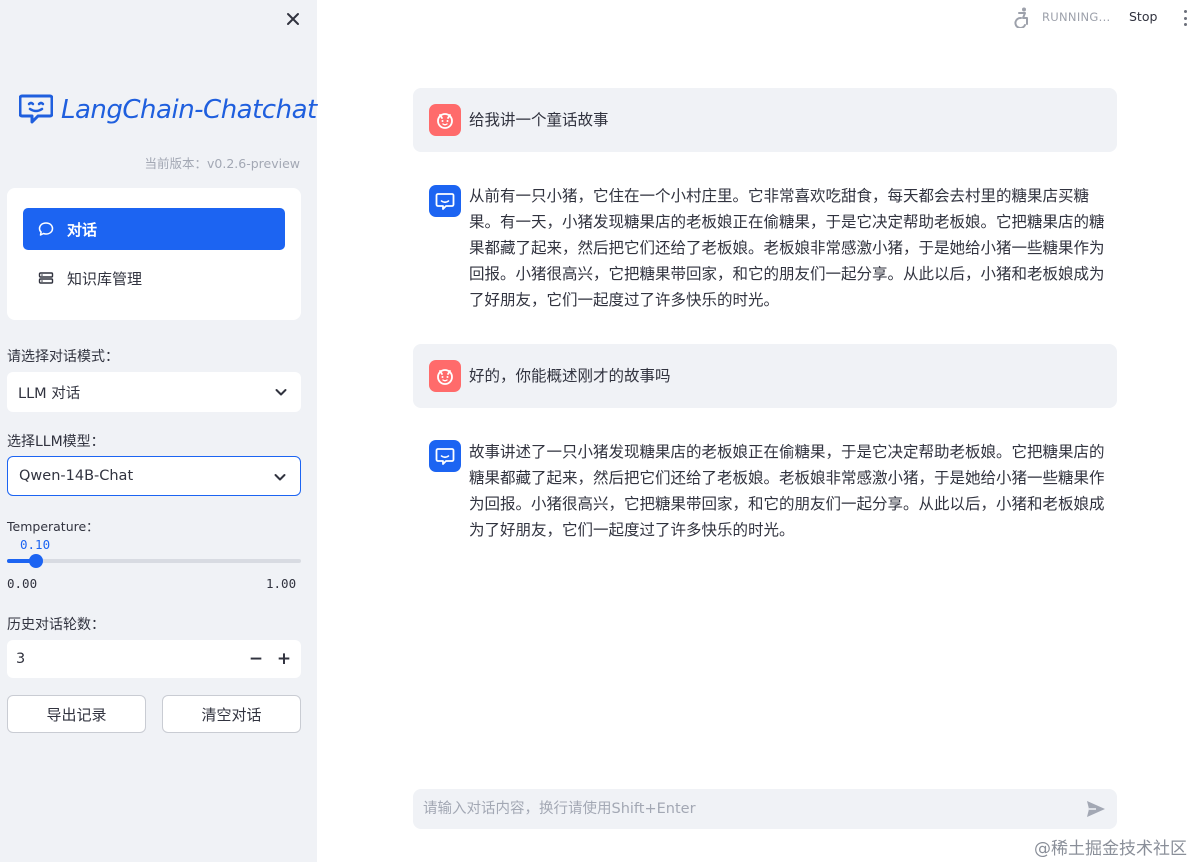 This screenshot has height=862, width=1199. I want to click on chat-logo-icon, so click(36, 110).